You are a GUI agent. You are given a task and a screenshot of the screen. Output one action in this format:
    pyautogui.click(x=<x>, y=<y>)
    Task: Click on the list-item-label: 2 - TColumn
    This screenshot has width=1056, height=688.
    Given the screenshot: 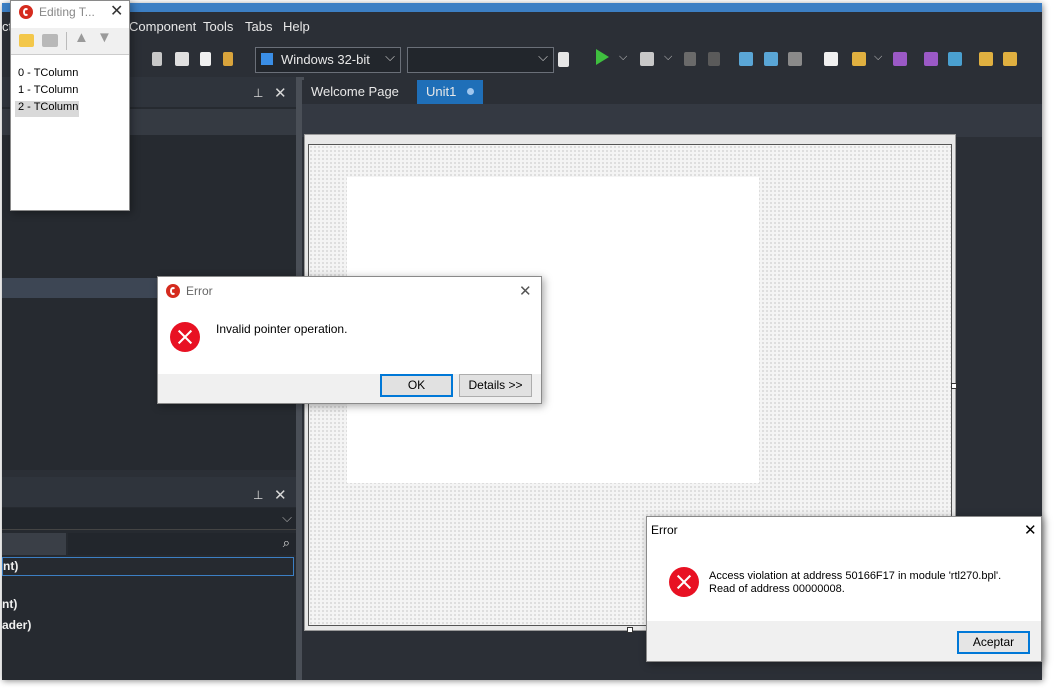 What is the action you would take?
    pyautogui.click(x=48, y=107)
    